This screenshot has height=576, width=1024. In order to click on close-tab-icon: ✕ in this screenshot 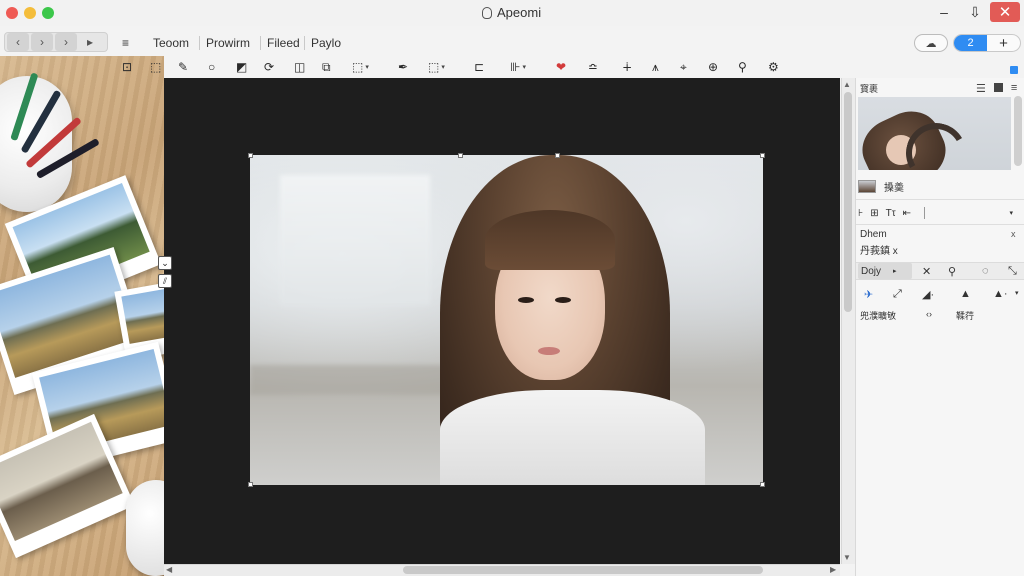, I will do `click(926, 271)`.